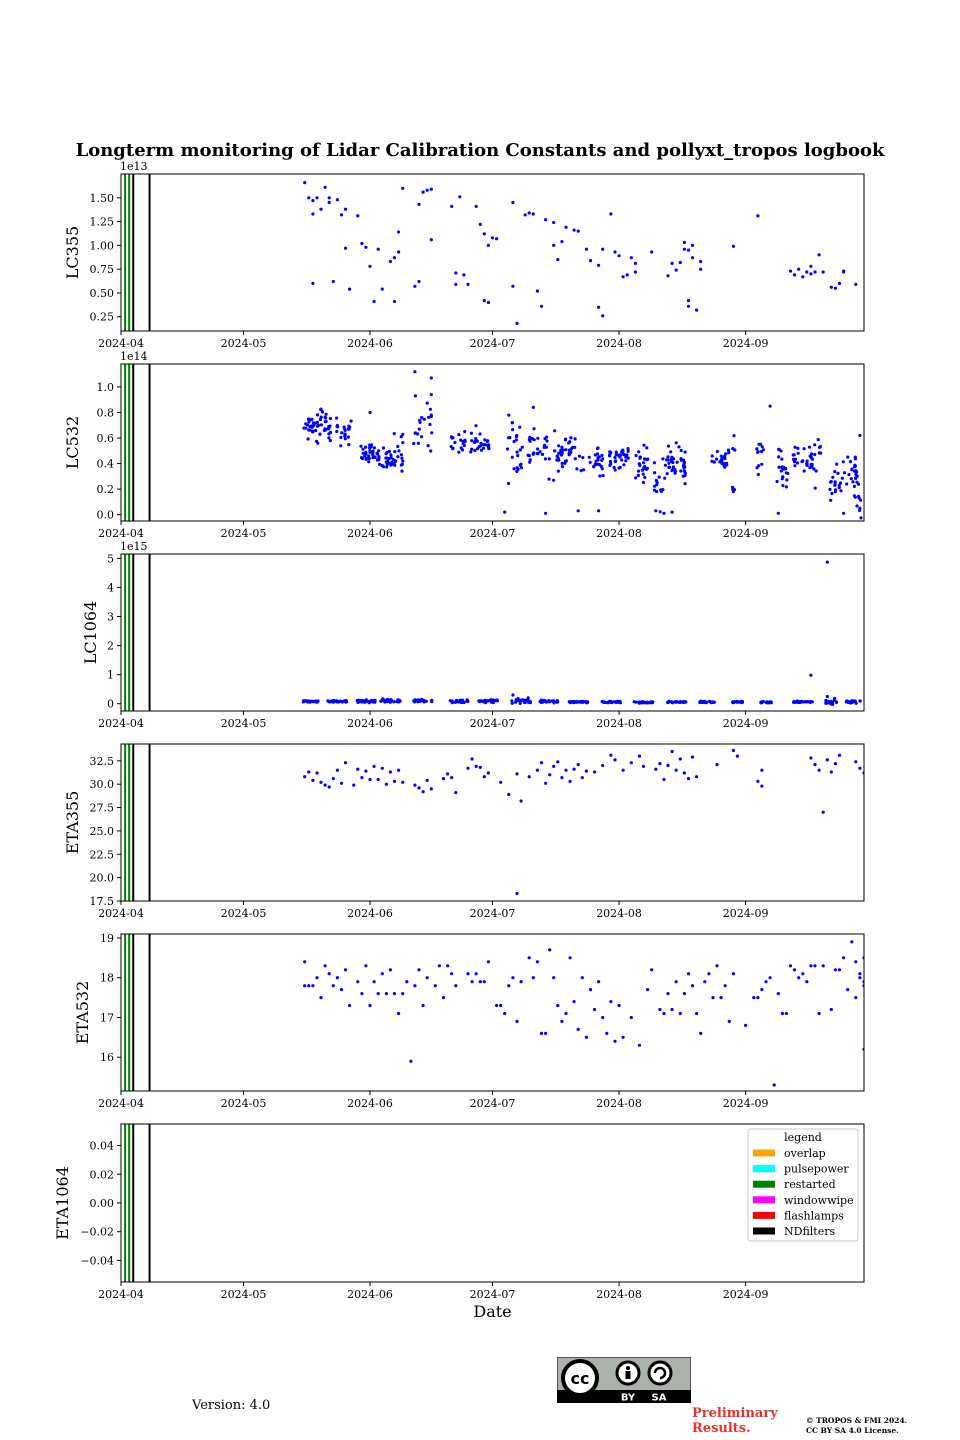  What do you see at coordinates (493, 343) in the screenshot?
I see `x-tick-label: 2024-07` at bounding box center [493, 343].